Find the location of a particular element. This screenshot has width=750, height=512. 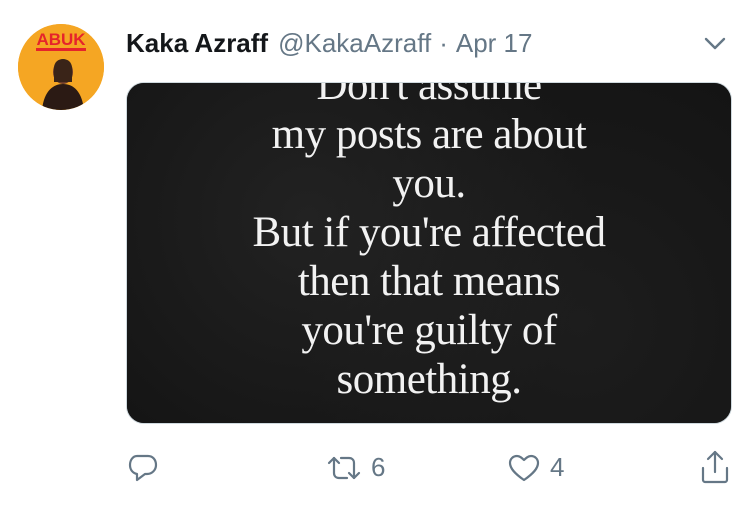

like-count: 4 is located at coordinates (557, 467).